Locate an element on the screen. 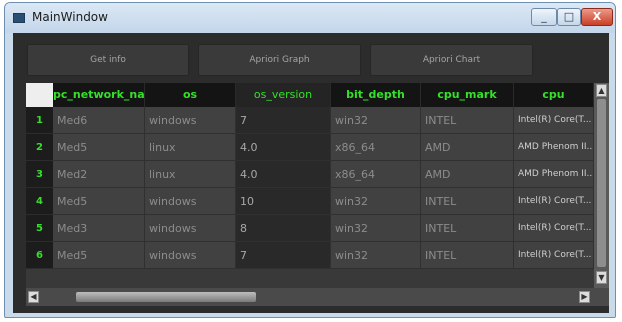 This screenshot has height=322, width=622. column-header-os-version: os_version is located at coordinates (283, 95).